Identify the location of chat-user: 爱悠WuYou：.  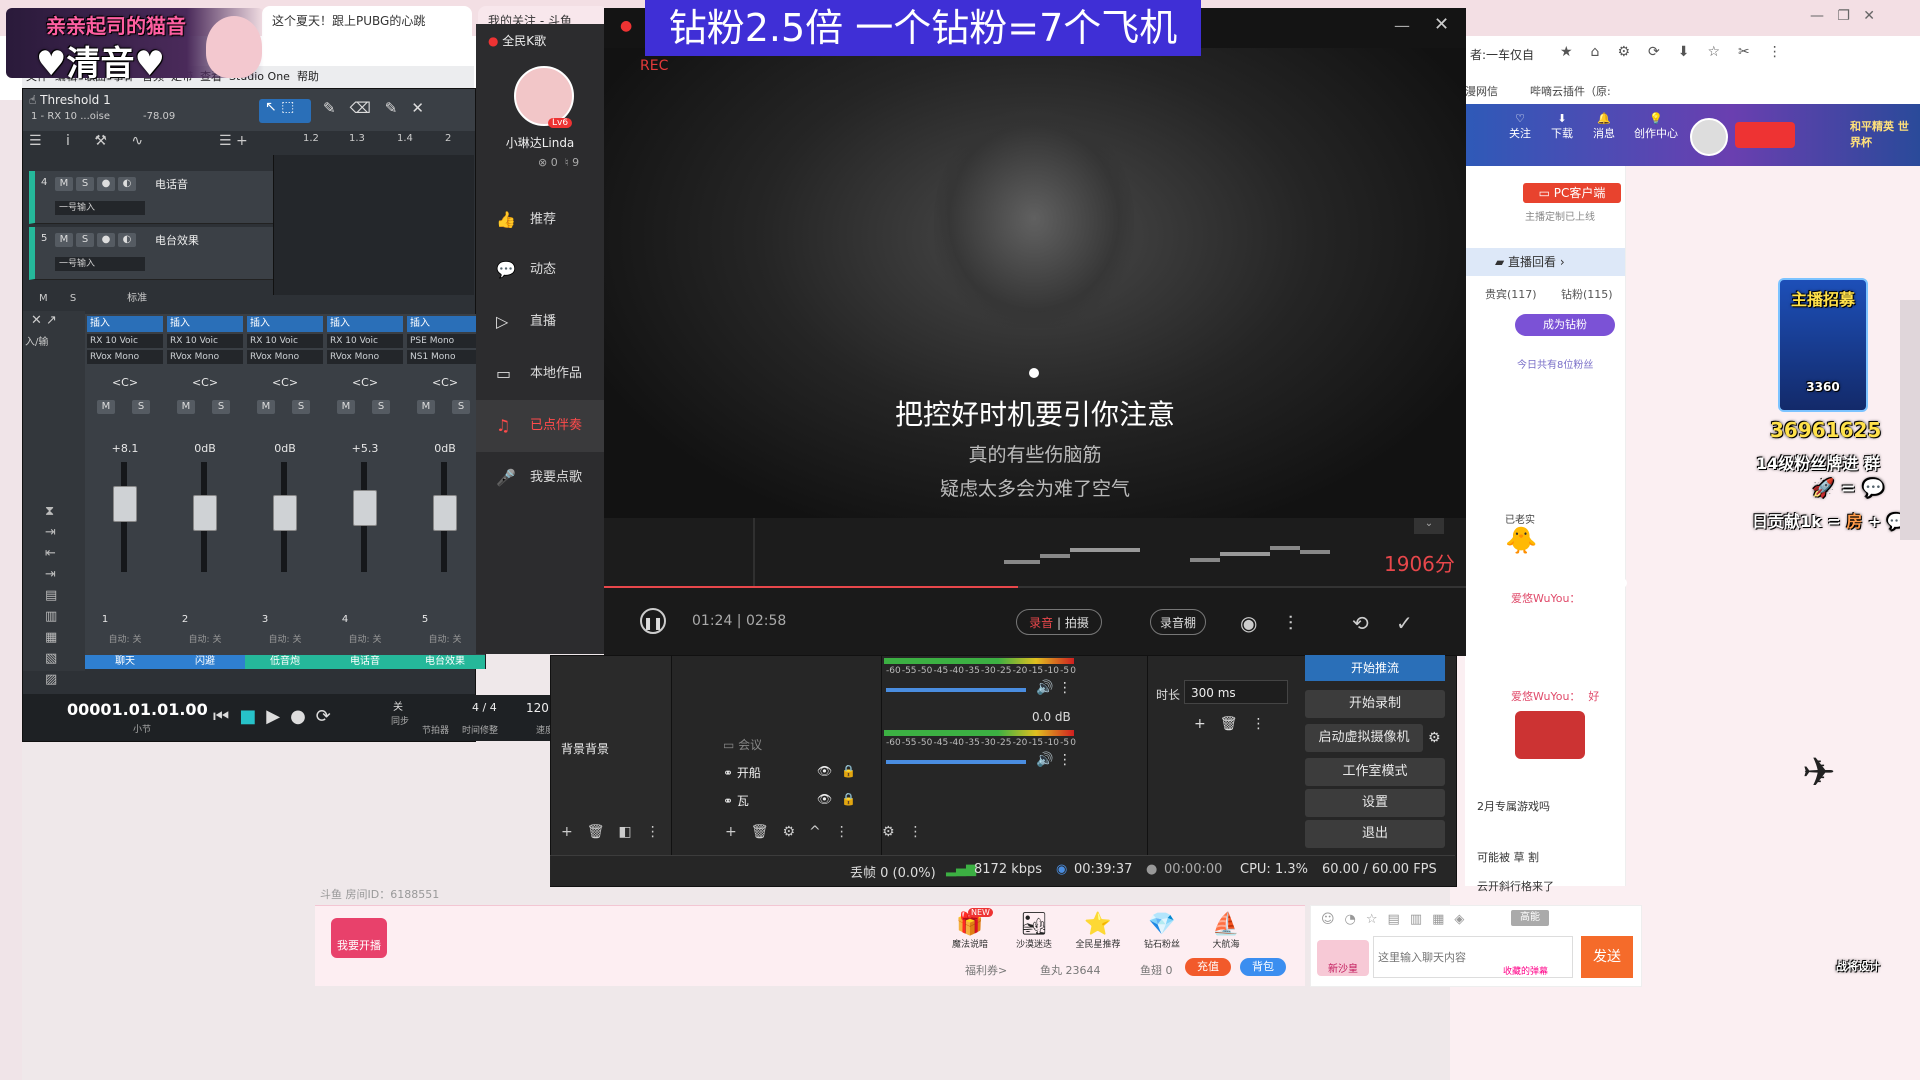
(1545, 598).